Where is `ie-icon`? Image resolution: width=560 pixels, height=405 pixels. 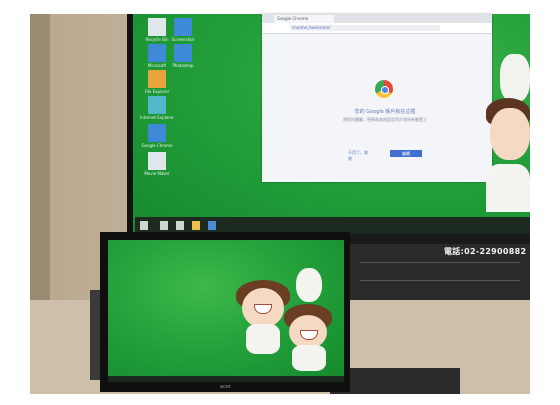 ie-icon is located at coordinates (157, 105).